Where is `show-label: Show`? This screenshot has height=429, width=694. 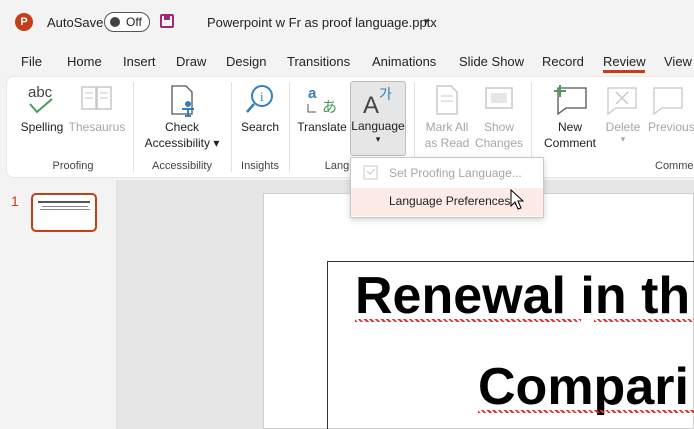
show-label: Show is located at coordinates (499, 127).